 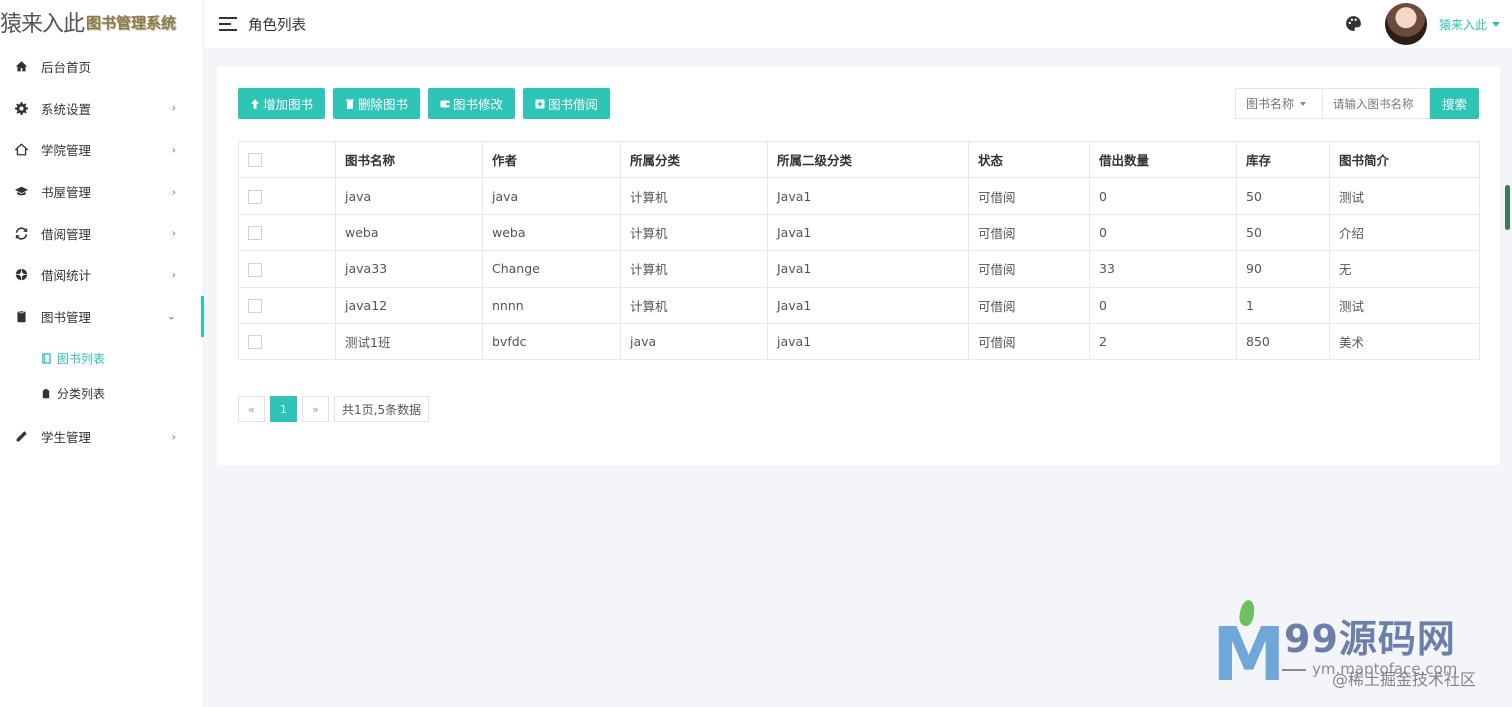 What do you see at coordinates (1428, 24) in the screenshot?
I see `header-user-area: 猿来入此` at bounding box center [1428, 24].